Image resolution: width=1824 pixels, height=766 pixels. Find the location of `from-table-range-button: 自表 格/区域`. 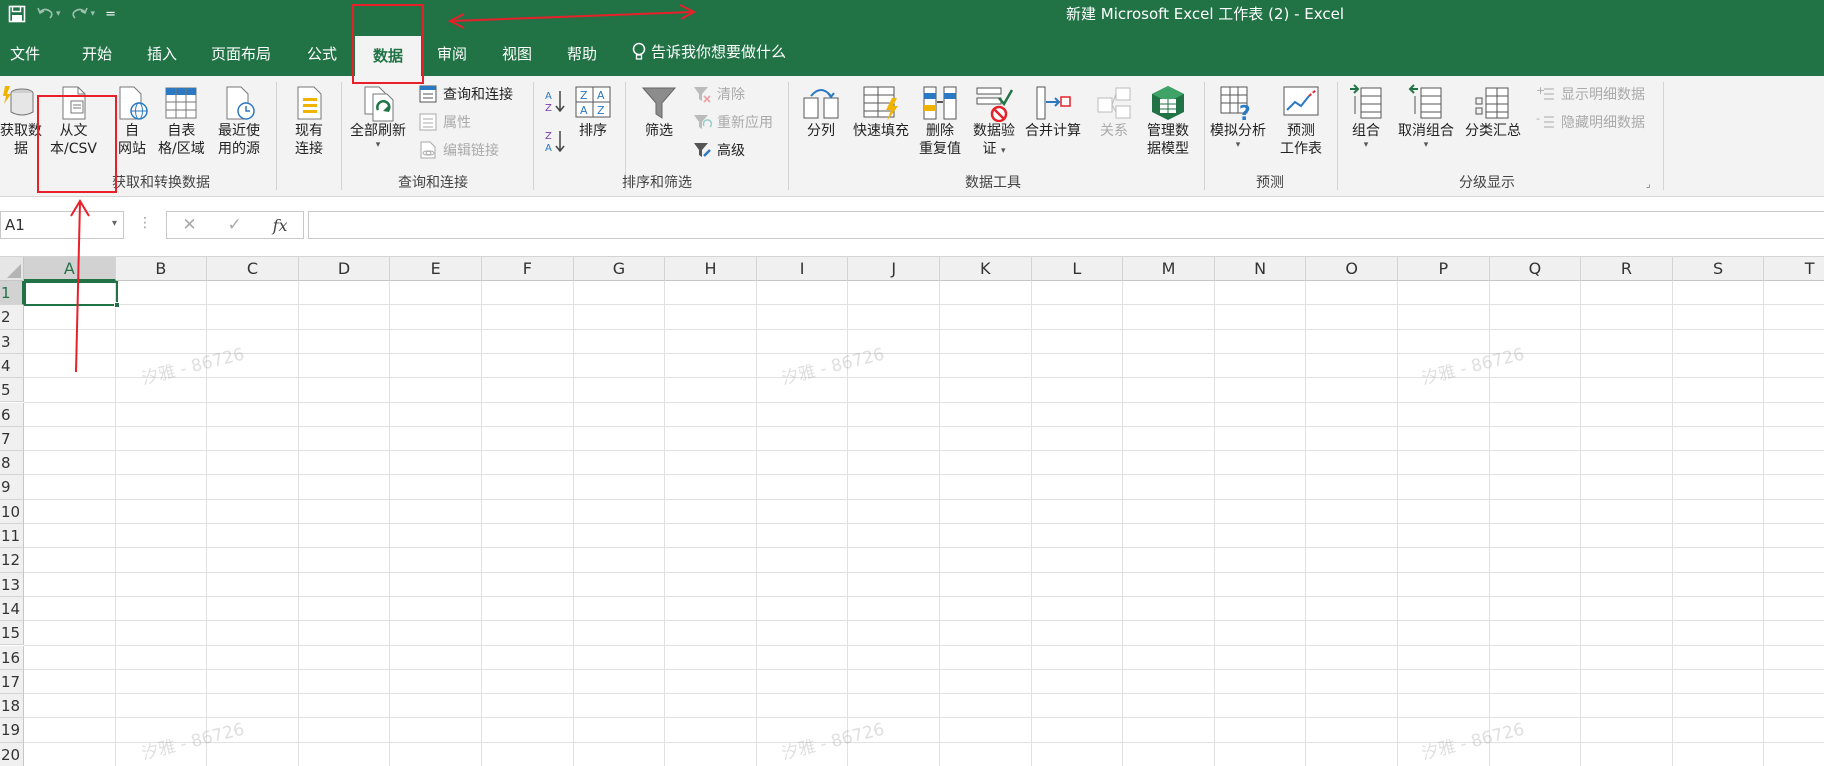

from-table-range-button: 自表 格/区域 is located at coordinates (181, 121).